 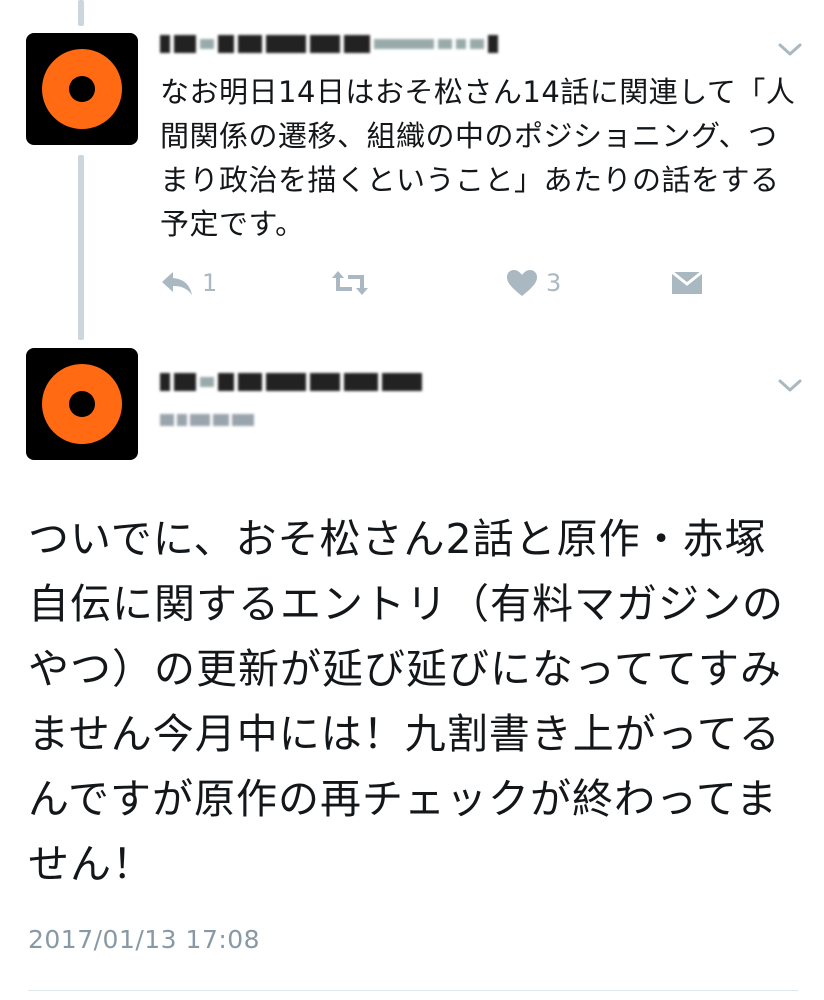 I want to click on retweet-icon, so click(x=350, y=283).